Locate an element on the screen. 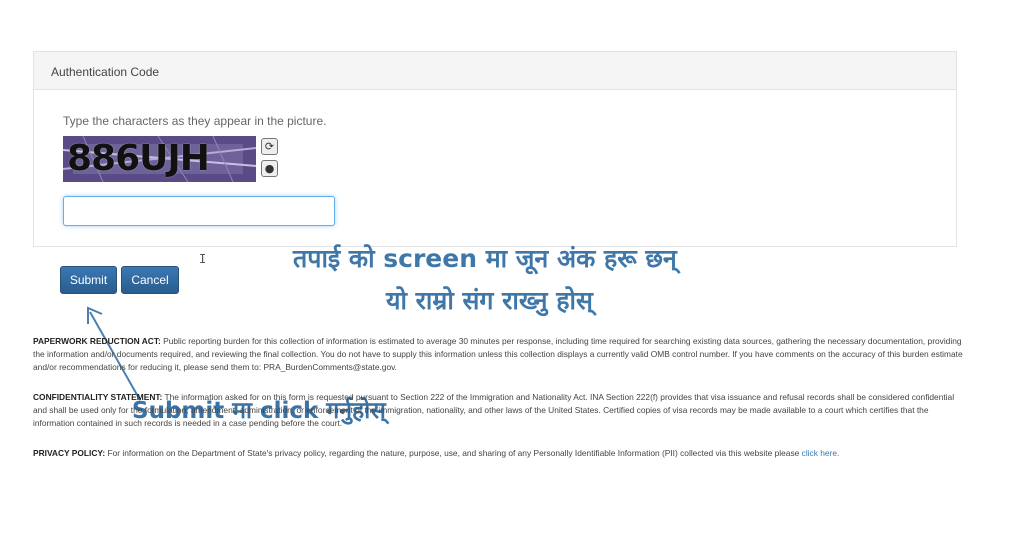 The image size is (1009, 553). privacy-label: PRIVACY POLICY: is located at coordinates (69, 453).